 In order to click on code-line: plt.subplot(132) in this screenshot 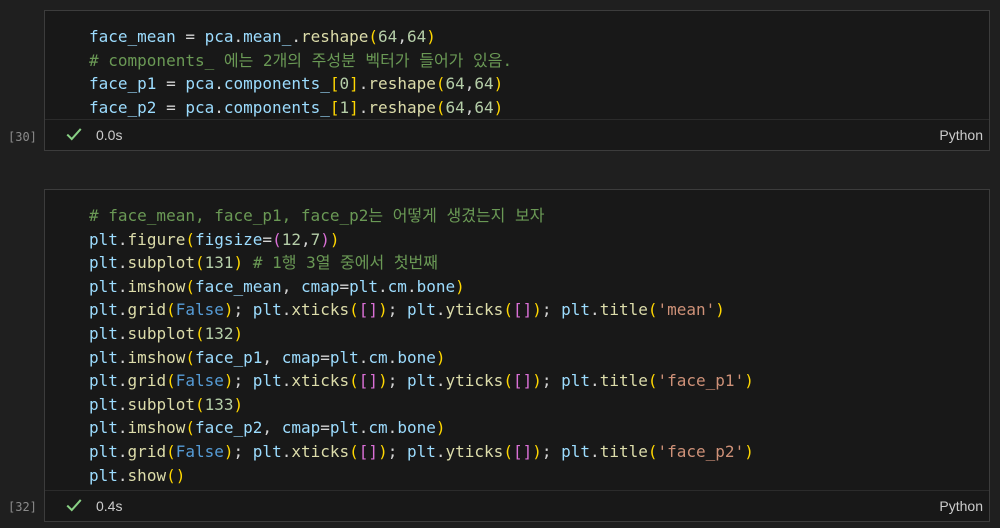, I will do `click(539, 334)`.